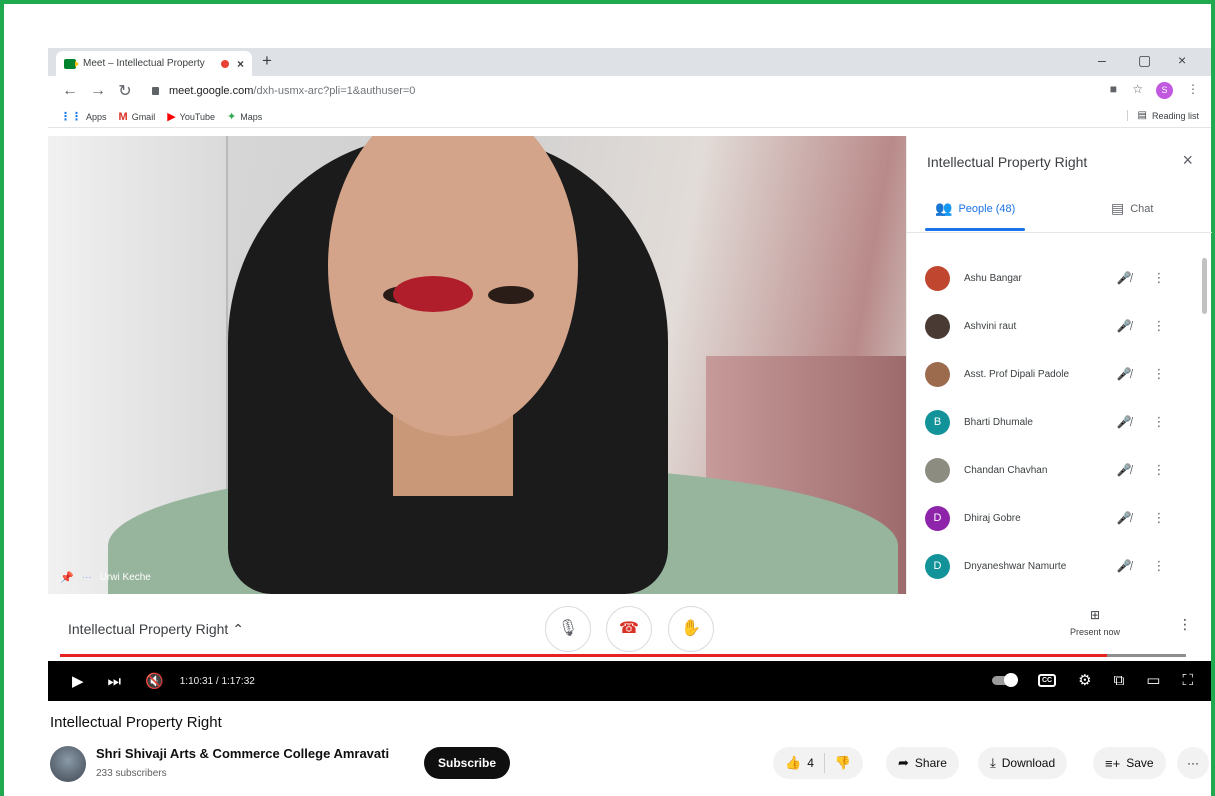 The height and width of the screenshot is (796, 1215). Describe the element at coordinates (1164, 90) in the screenshot. I see `profile-avatar: S` at that location.